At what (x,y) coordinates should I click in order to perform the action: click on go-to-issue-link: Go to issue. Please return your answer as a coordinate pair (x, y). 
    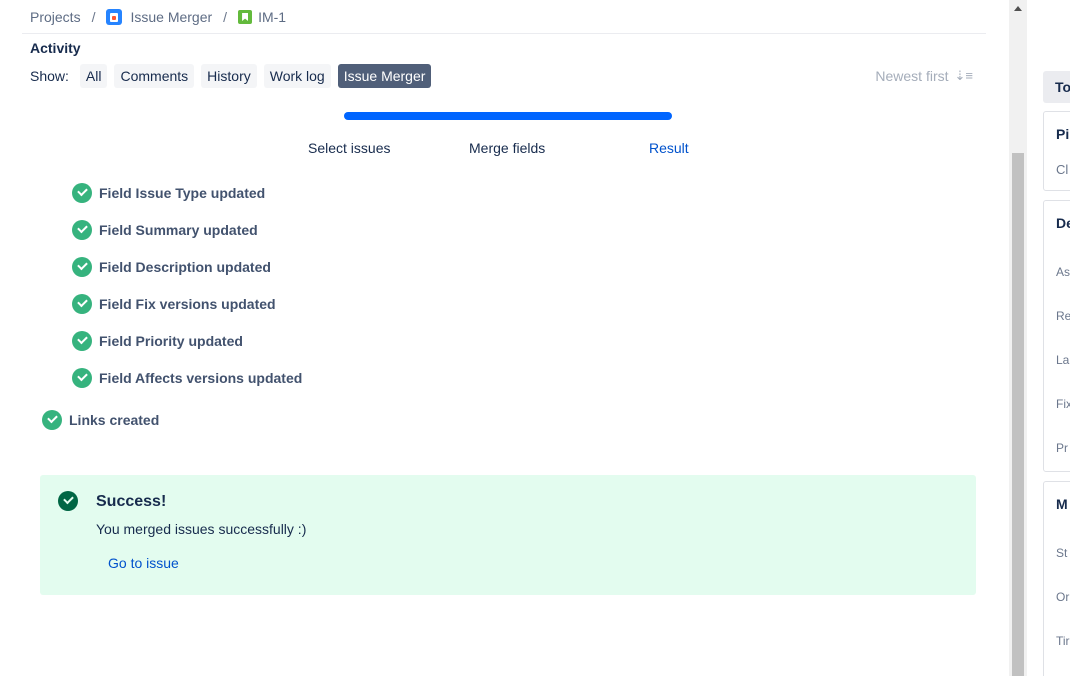
    Looking at the image, I should click on (143, 563).